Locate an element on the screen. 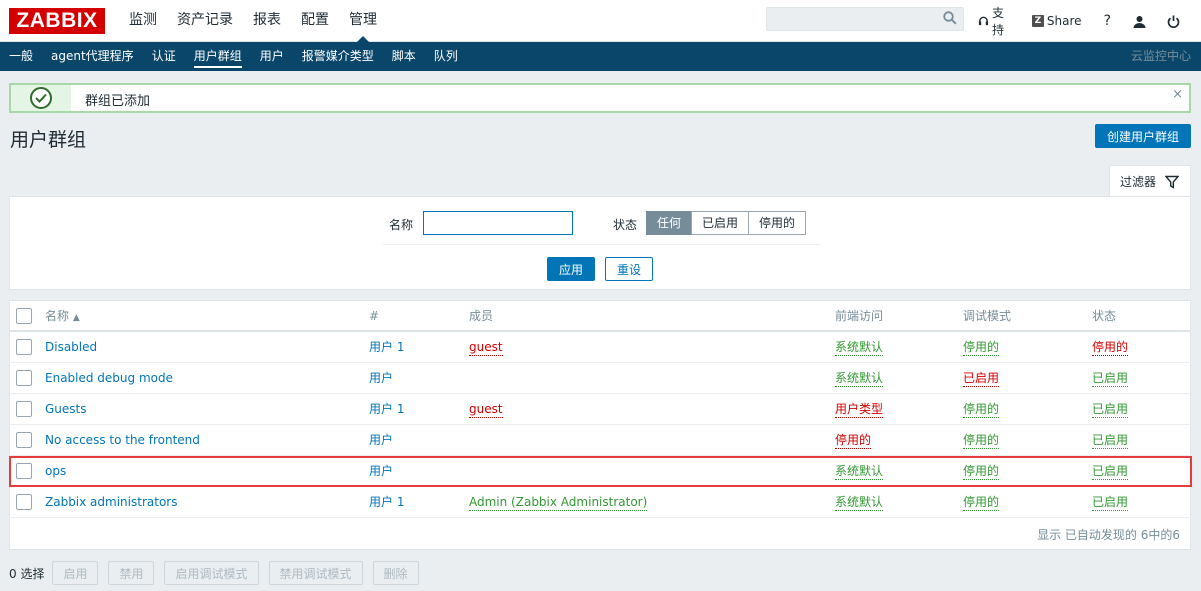  search-box is located at coordinates (865, 19).